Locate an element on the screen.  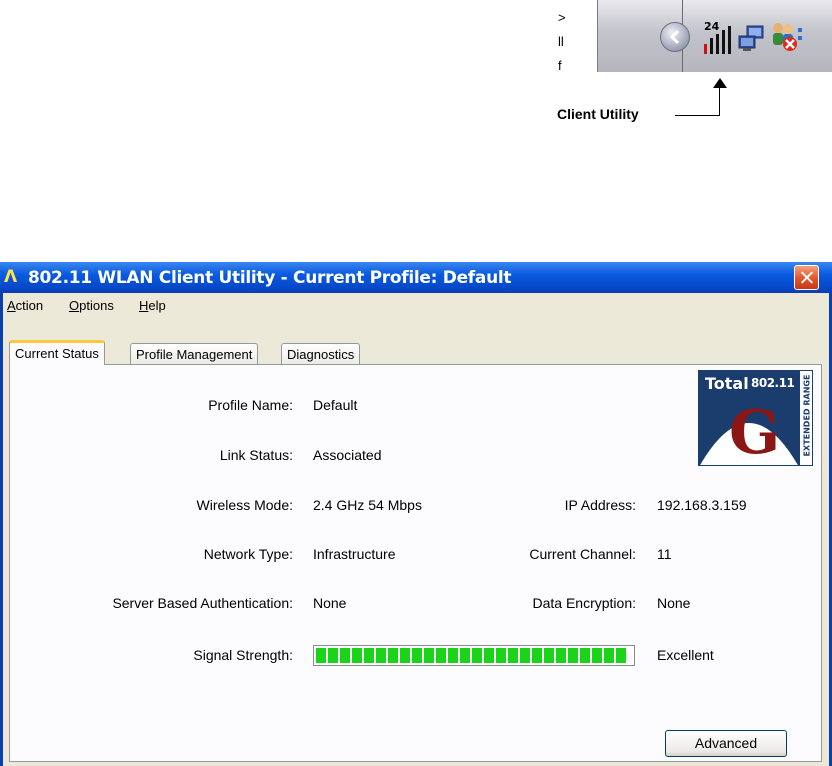
signal-strength-bar is located at coordinates (474, 655).